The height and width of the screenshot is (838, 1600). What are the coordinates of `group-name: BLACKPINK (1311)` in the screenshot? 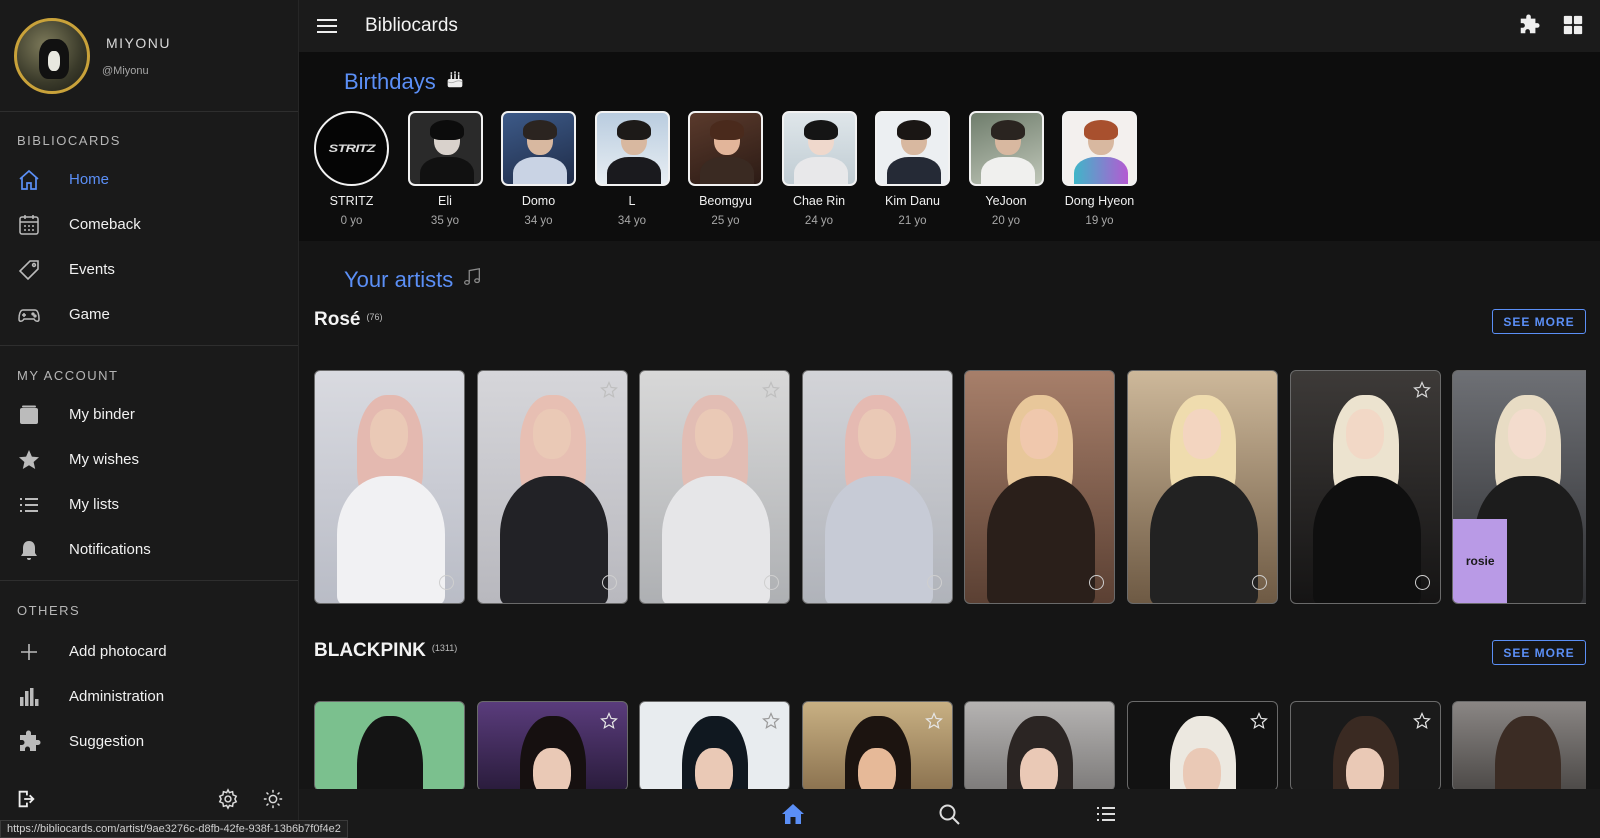 It's located at (385, 651).